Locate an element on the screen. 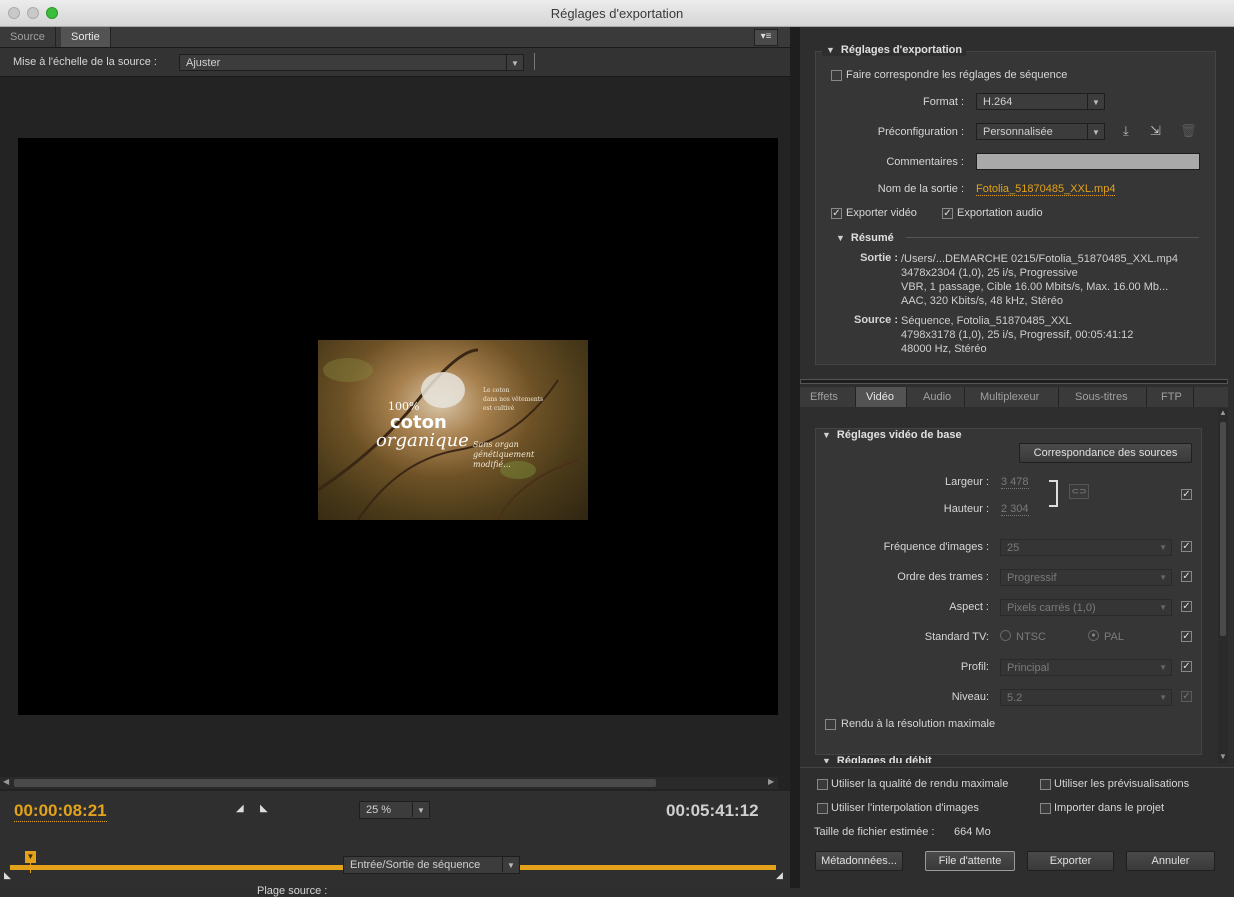 This screenshot has height=897, width=1234. match-source-button: Correspondance des sources is located at coordinates (1105, 453).